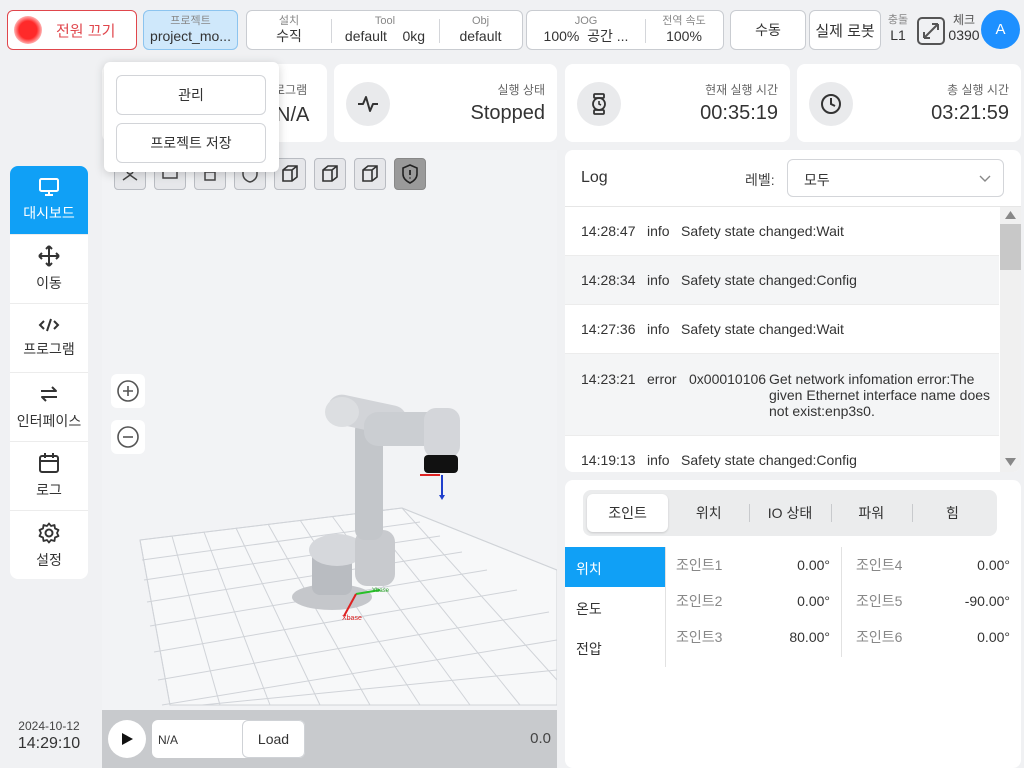  Describe the element at coordinates (49, 338) in the screenshot. I see `sidebar-item-program: 프로그램` at that location.